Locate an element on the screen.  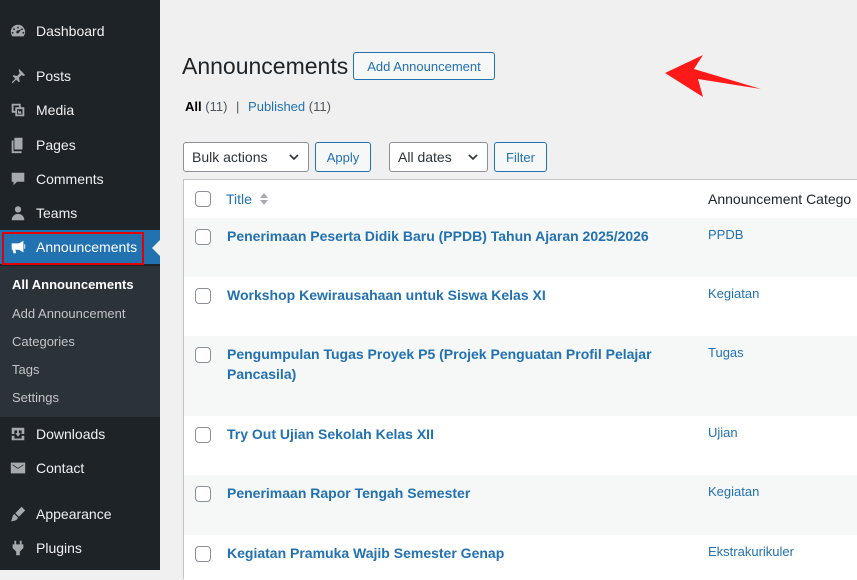
column-category-header: Announcement Catego is located at coordinates (780, 199).